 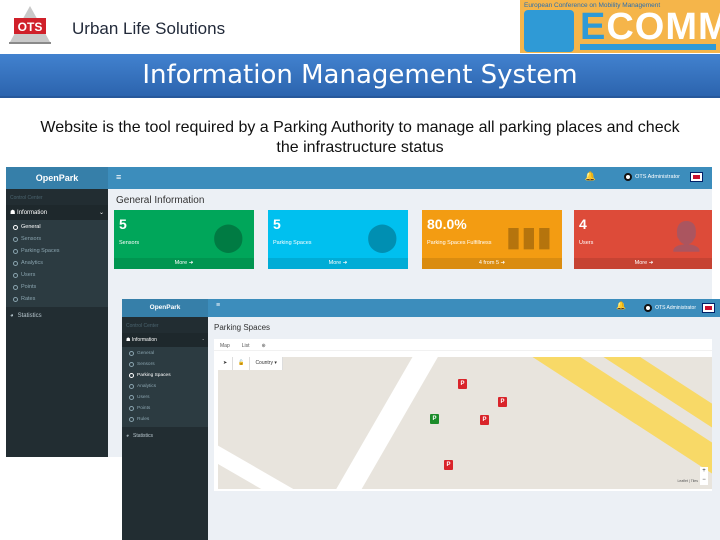 What do you see at coordinates (643, 239) in the screenshot?
I see `info-box-users: 4 Users 👤 More ➜` at bounding box center [643, 239].